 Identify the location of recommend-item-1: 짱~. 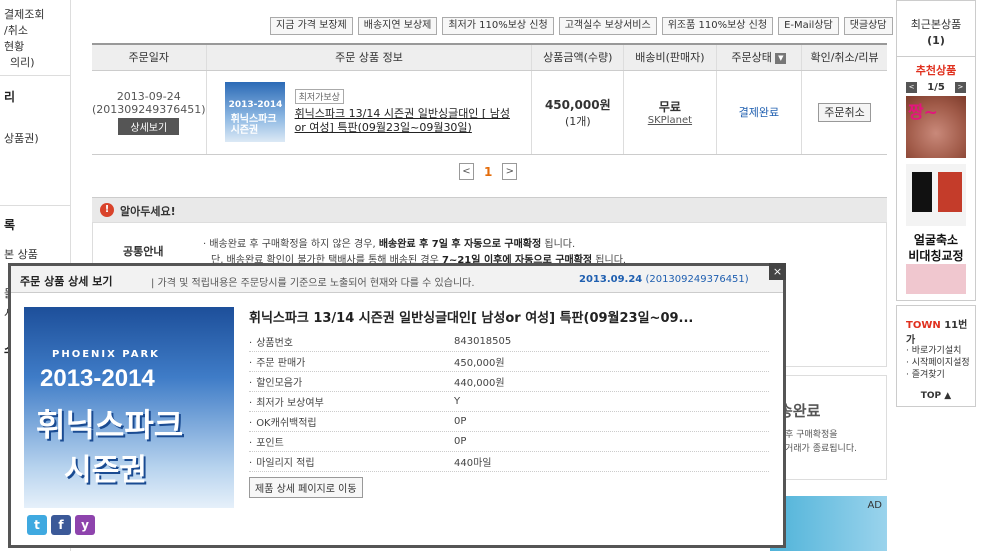
(936, 127).